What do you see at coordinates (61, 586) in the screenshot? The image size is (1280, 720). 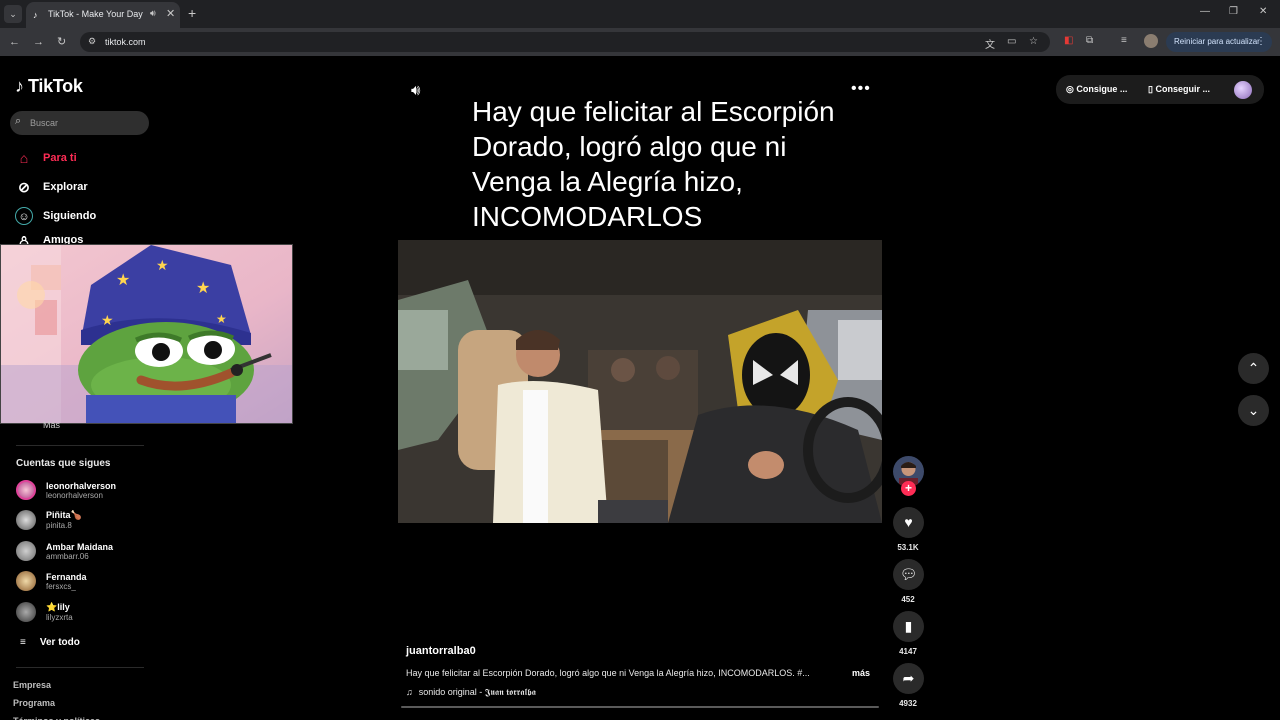 I see `account-handle: fersxcs_` at bounding box center [61, 586].